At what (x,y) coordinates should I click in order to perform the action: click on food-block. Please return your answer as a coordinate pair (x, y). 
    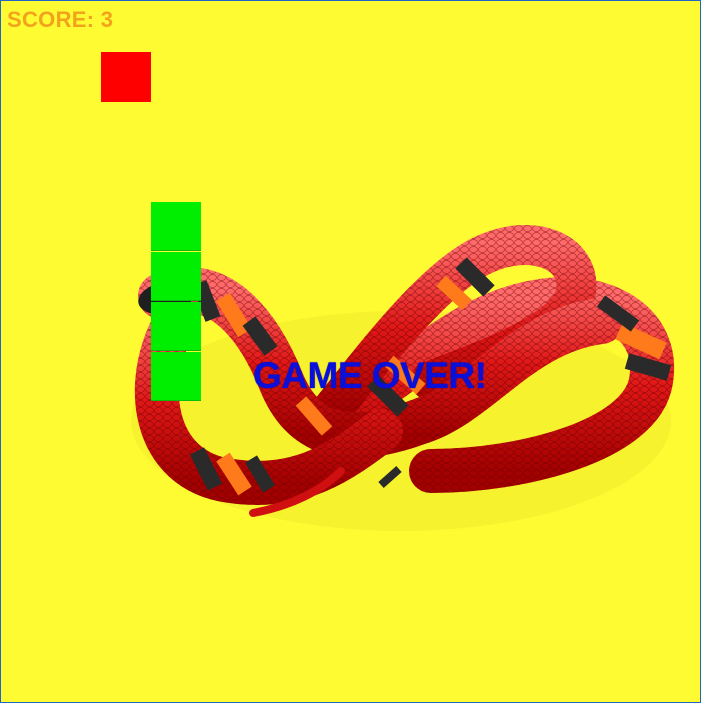
    Looking at the image, I should click on (126, 77).